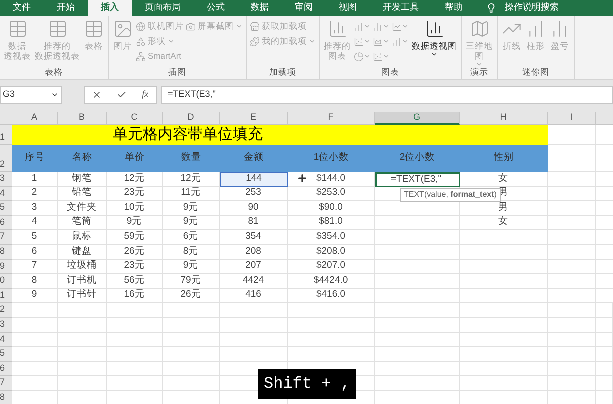 This screenshot has height=404, width=613. Describe the element at coordinates (417, 158) in the screenshot. I see `header-cell: 2位小数` at that location.